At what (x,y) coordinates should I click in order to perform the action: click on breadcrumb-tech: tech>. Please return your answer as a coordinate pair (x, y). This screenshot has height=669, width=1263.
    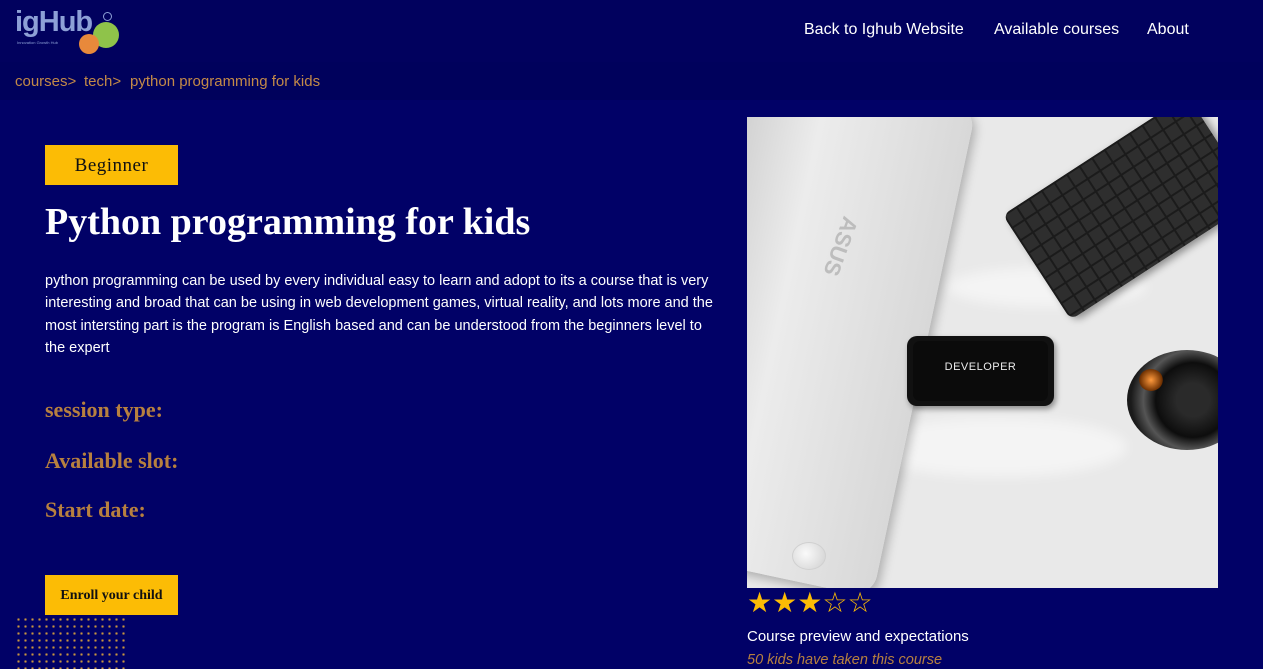
    Looking at the image, I should click on (102, 81).